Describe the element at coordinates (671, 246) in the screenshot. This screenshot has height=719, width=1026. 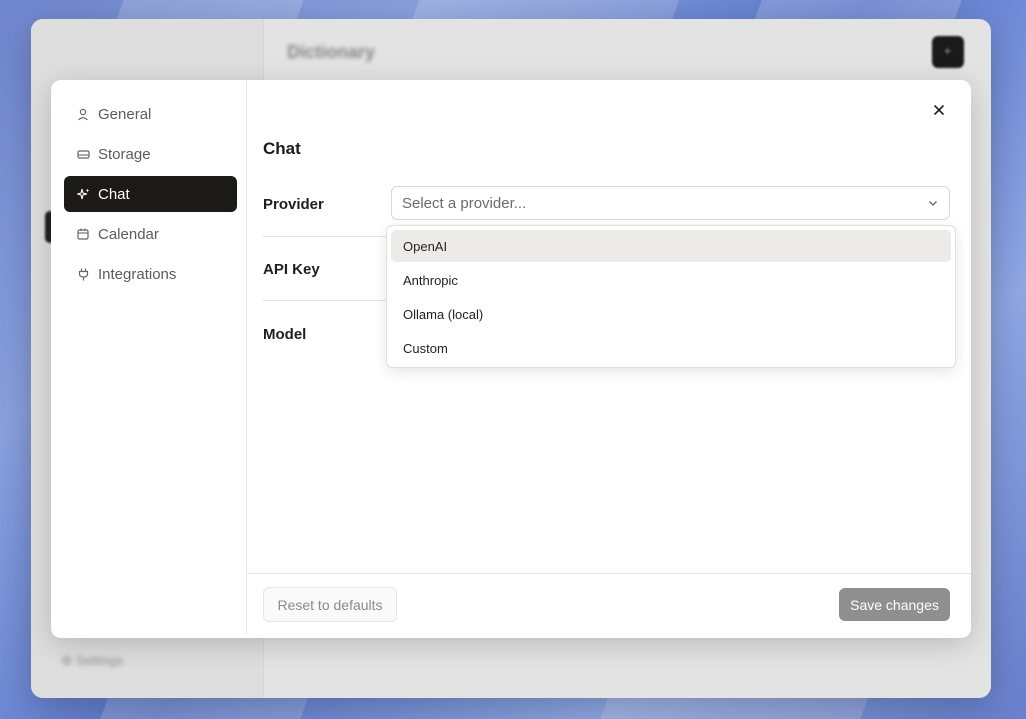
I see `provider-option-openai: OpenAI` at that location.